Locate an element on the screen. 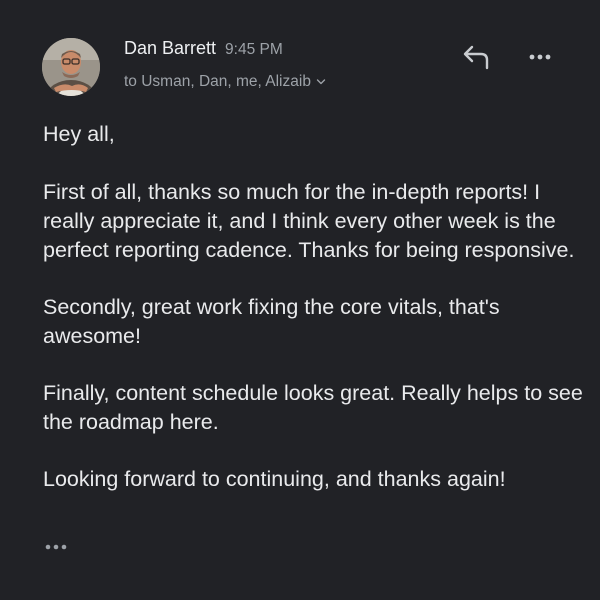 Image resolution: width=600 pixels, height=600 pixels. more-options-button is located at coordinates (540, 57).